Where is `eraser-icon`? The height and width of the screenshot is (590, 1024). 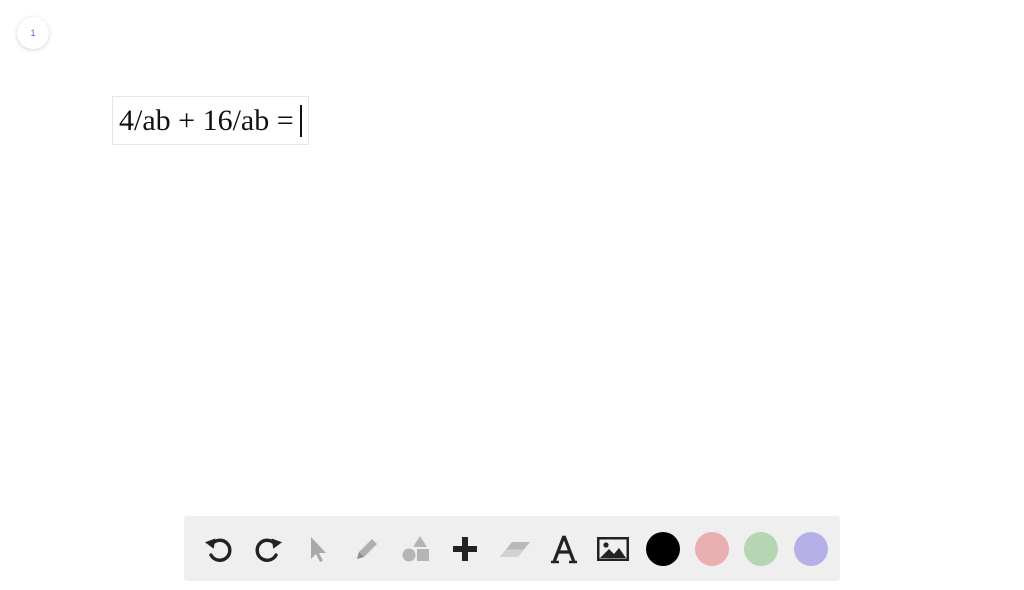 eraser-icon is located at coordinates (514, 549).